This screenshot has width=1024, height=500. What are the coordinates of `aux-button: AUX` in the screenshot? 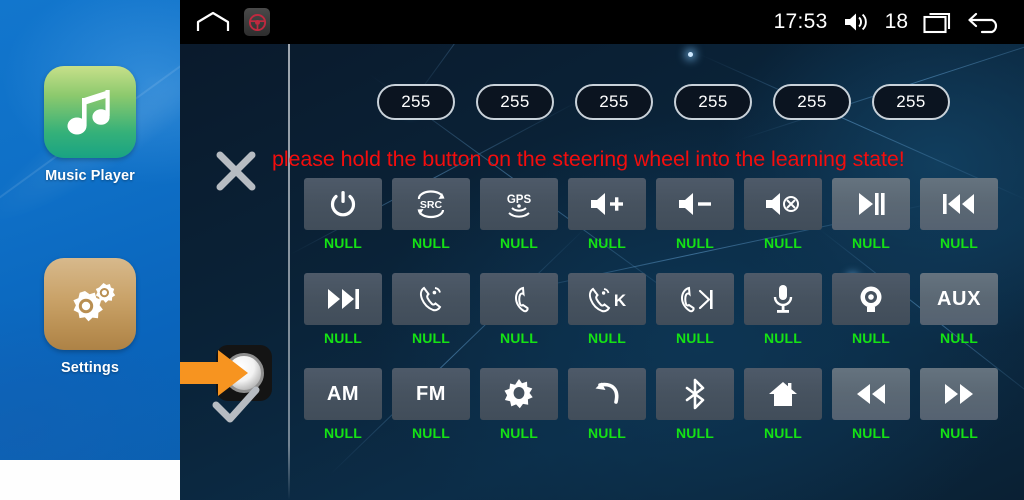 It's located at (959, 299).